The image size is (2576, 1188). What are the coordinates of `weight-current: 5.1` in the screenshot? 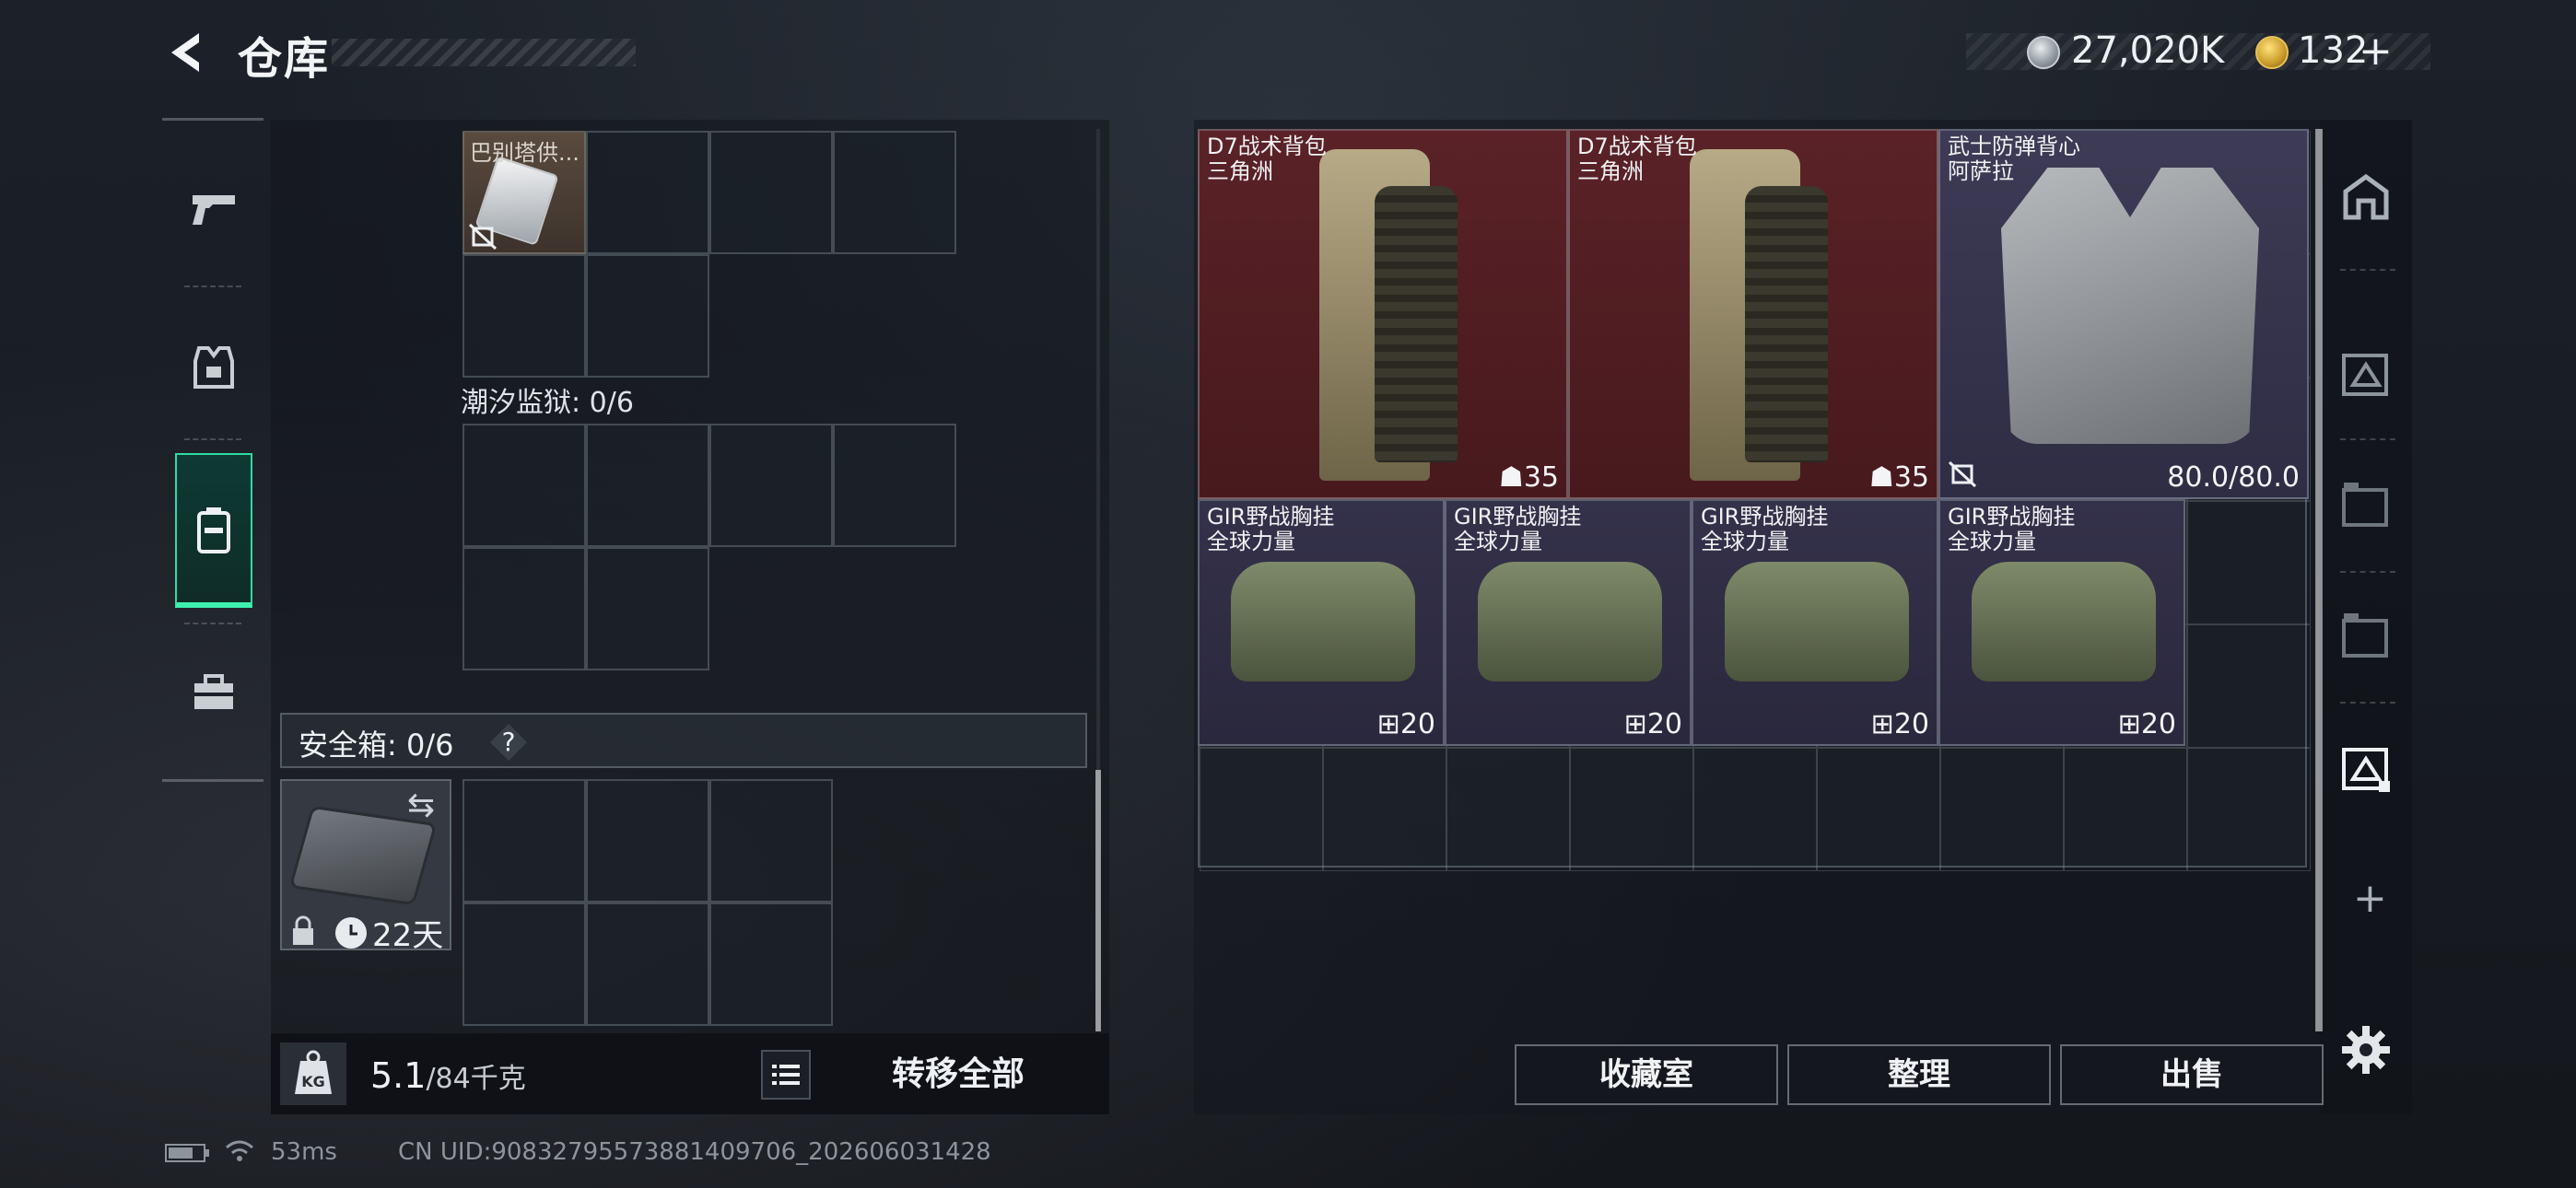 It's located at (398, 1075).